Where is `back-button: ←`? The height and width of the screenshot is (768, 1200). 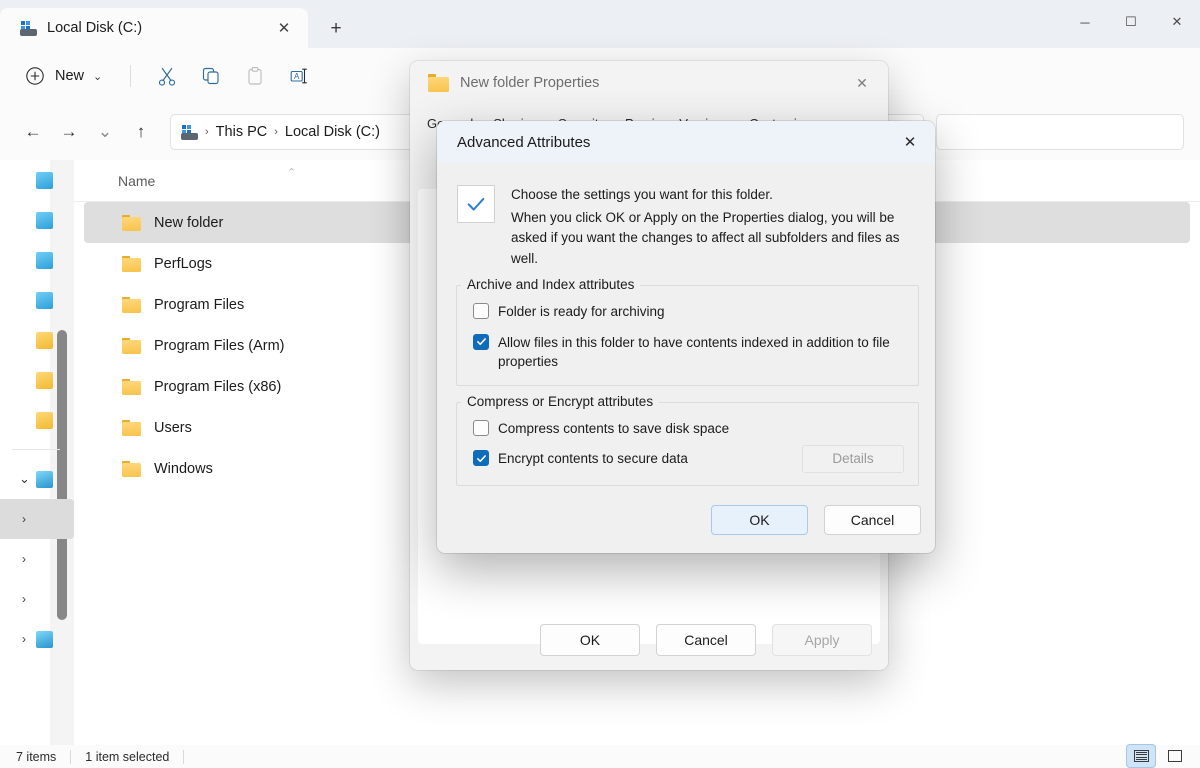
back-button: ← is located at coordinates (33, 132).